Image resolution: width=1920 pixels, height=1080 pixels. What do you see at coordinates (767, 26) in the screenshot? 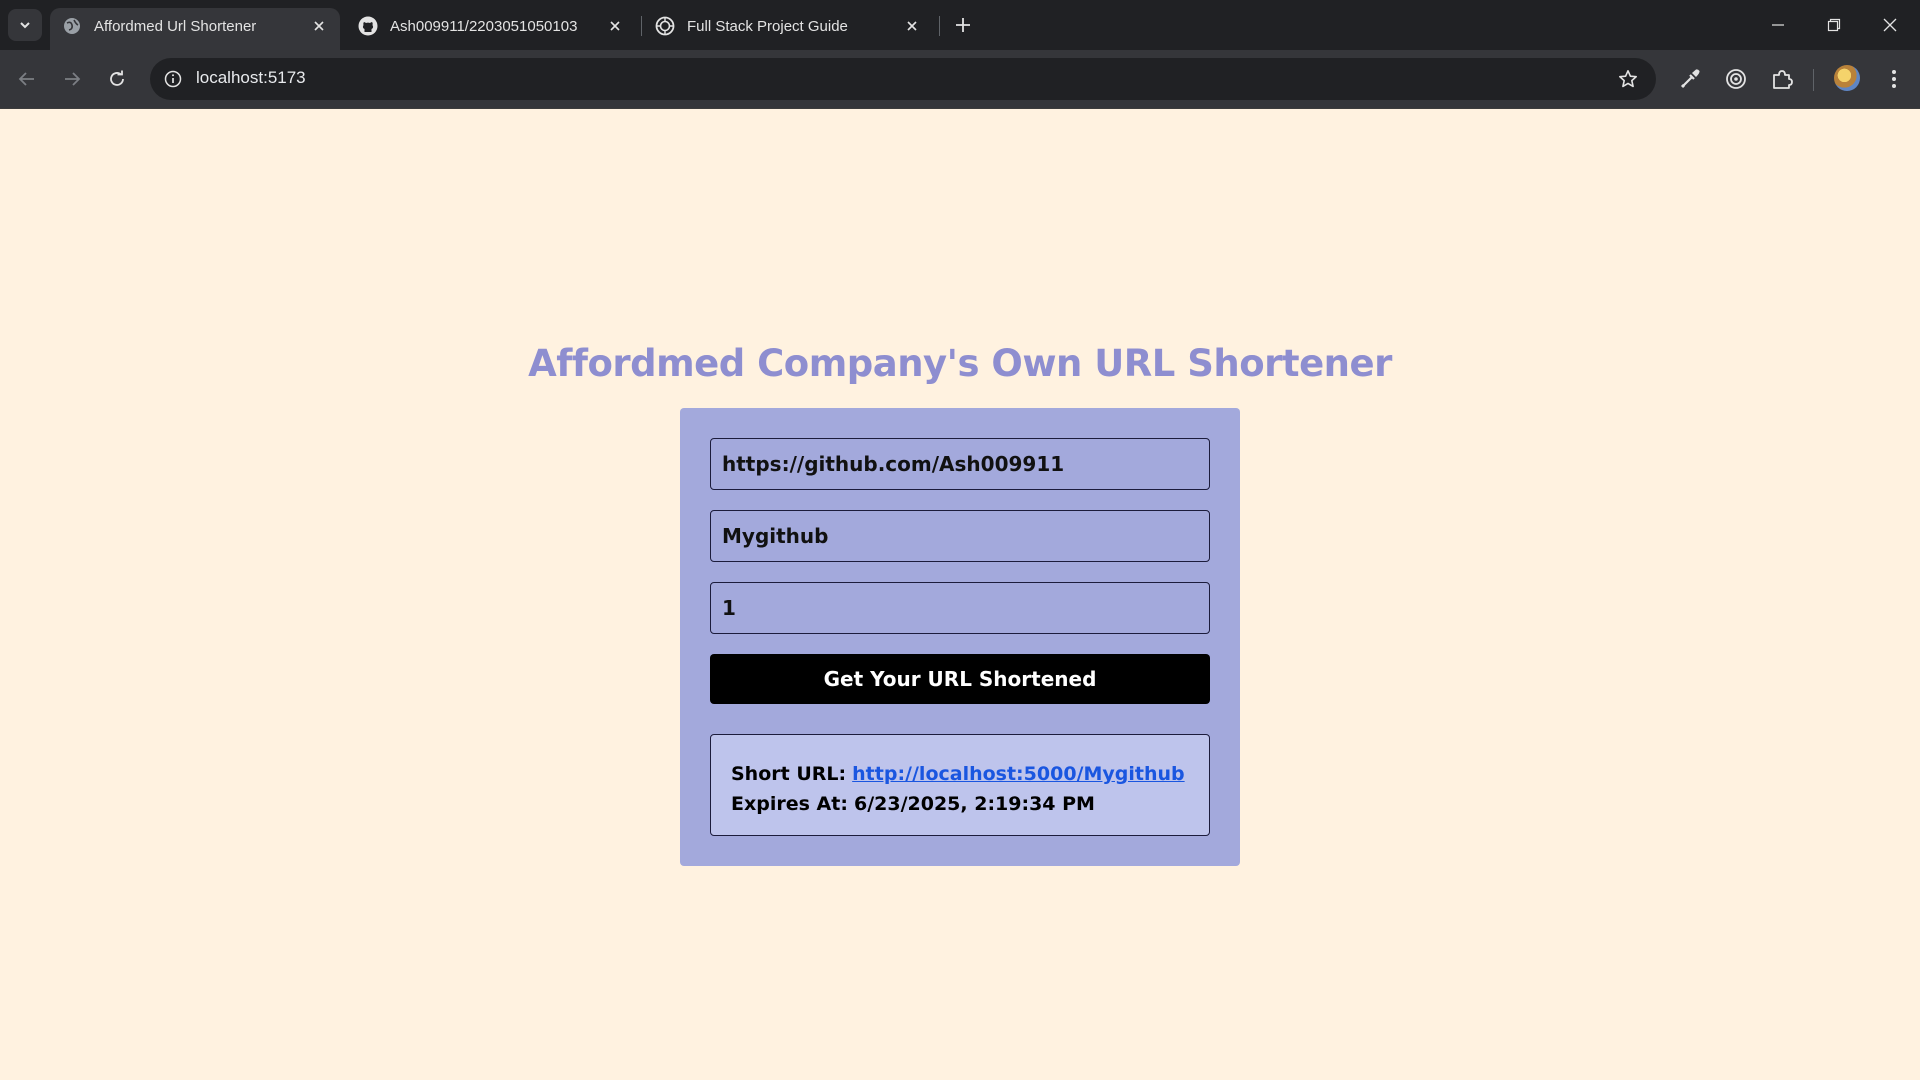
I see `tab-title: Full Stack Project Guide` at bounding box center [767, 26].